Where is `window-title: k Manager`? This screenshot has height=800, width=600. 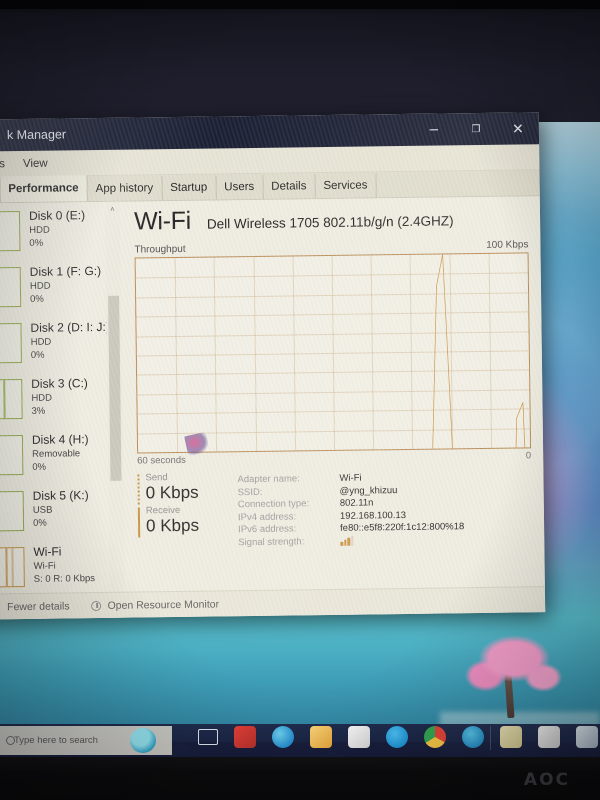
window-title: k Manager is located at coordinates (36, 135).